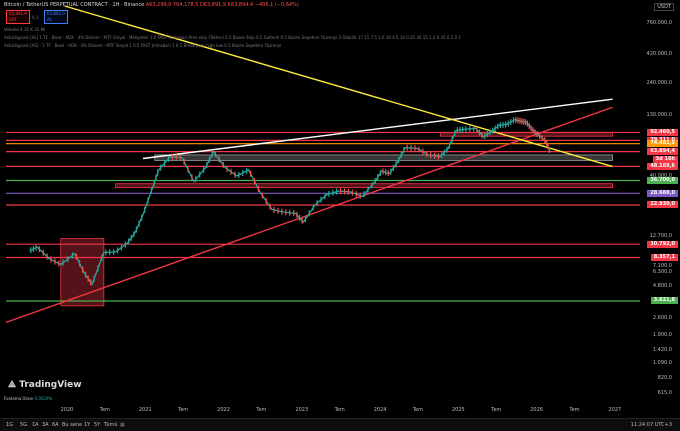  What do you see at coordinates (615, 410) in the screenshot?
I see `x-tick-label: 2027` at bounding box center [615, 410].